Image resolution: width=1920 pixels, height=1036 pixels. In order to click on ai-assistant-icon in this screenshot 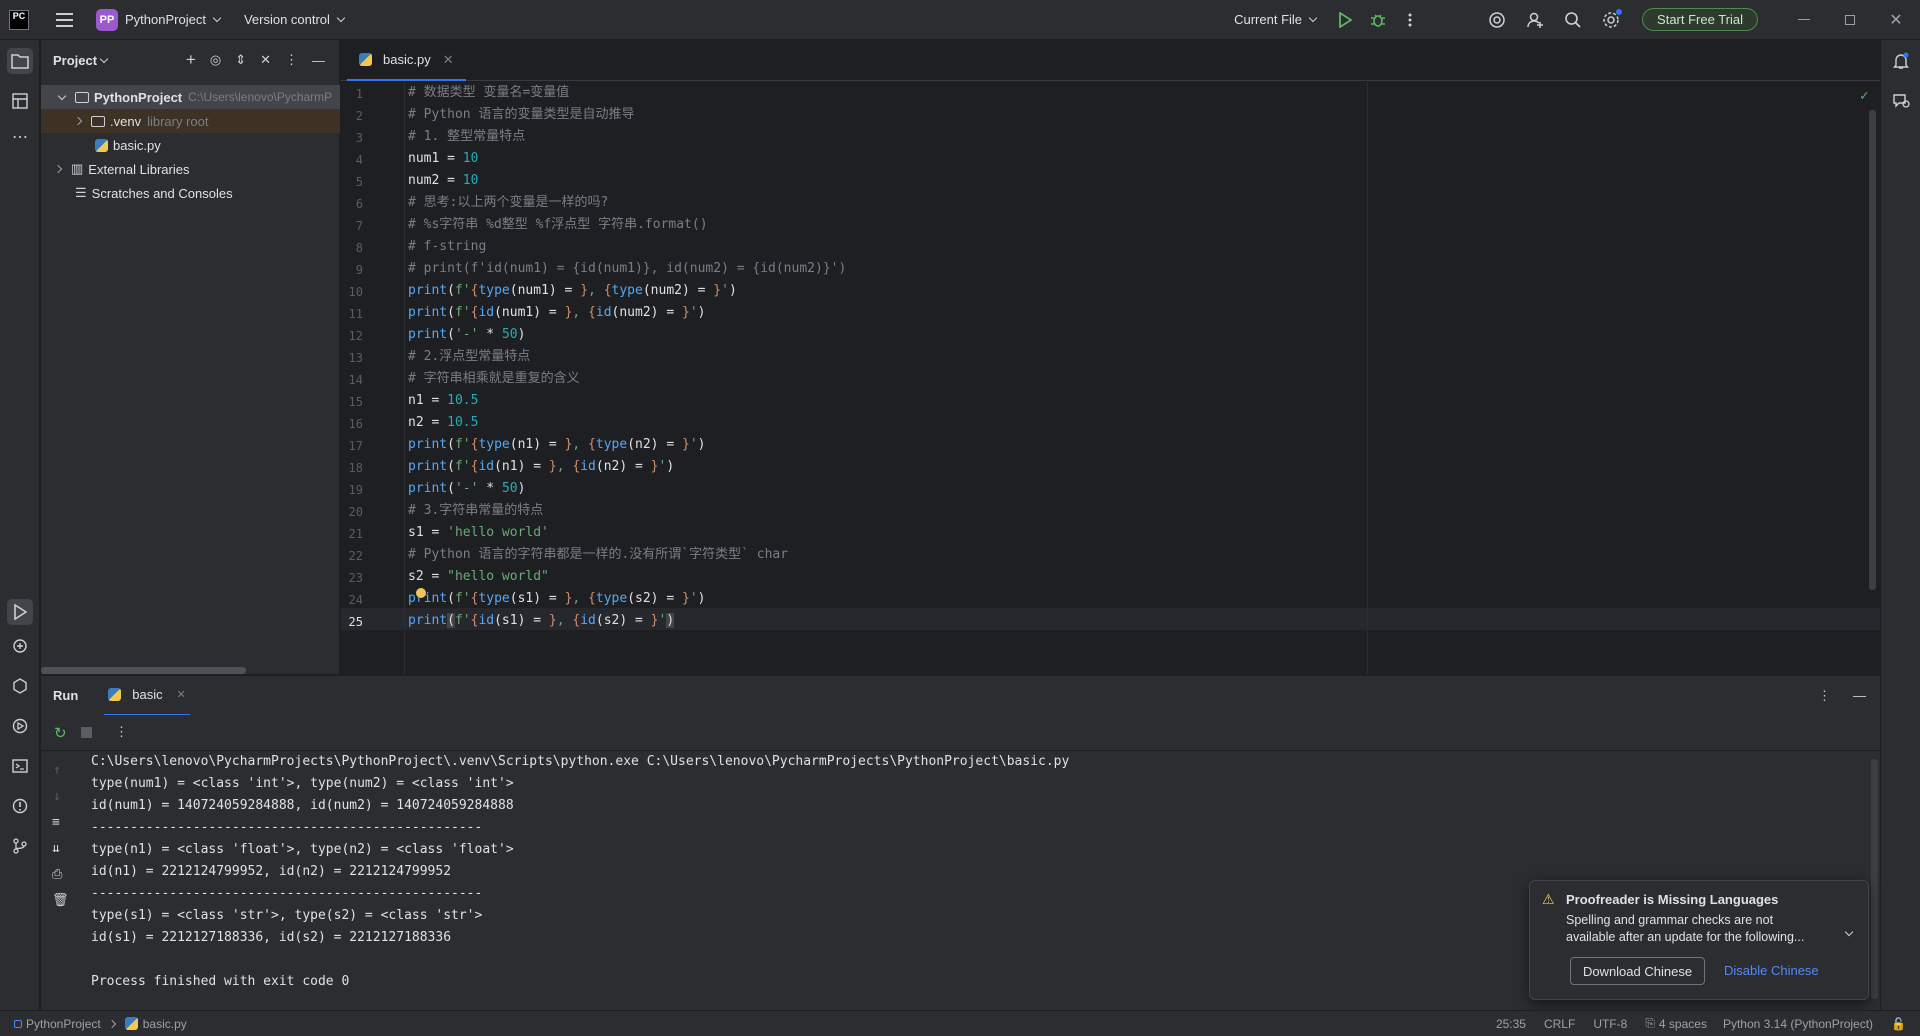, I will do `click(1497, 20)`.